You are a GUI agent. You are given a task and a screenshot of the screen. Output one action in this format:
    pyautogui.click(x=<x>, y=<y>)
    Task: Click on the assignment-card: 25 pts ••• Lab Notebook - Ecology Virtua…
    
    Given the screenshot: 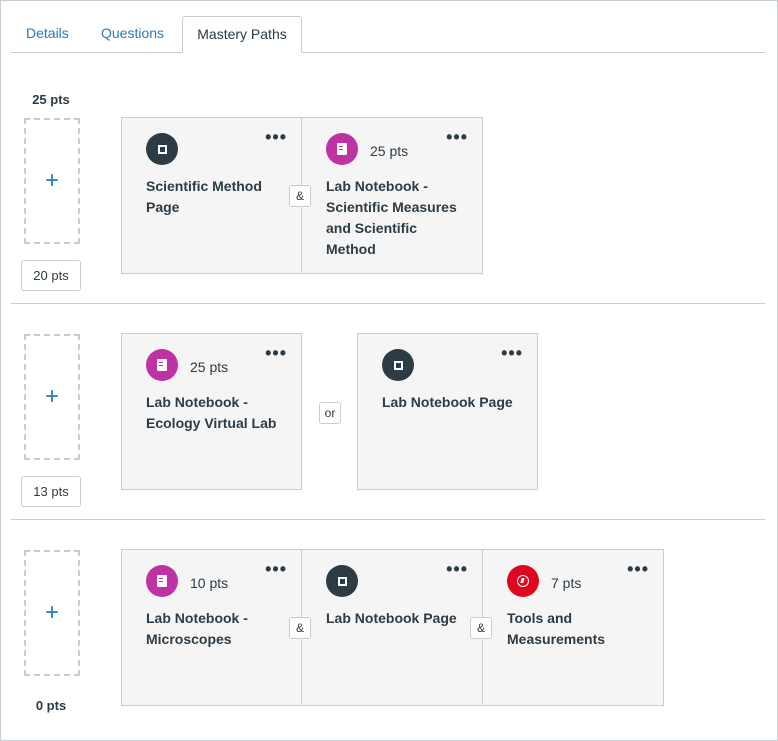 What is the action you would take?
    pyautogui.click(x=211, y=411)
    